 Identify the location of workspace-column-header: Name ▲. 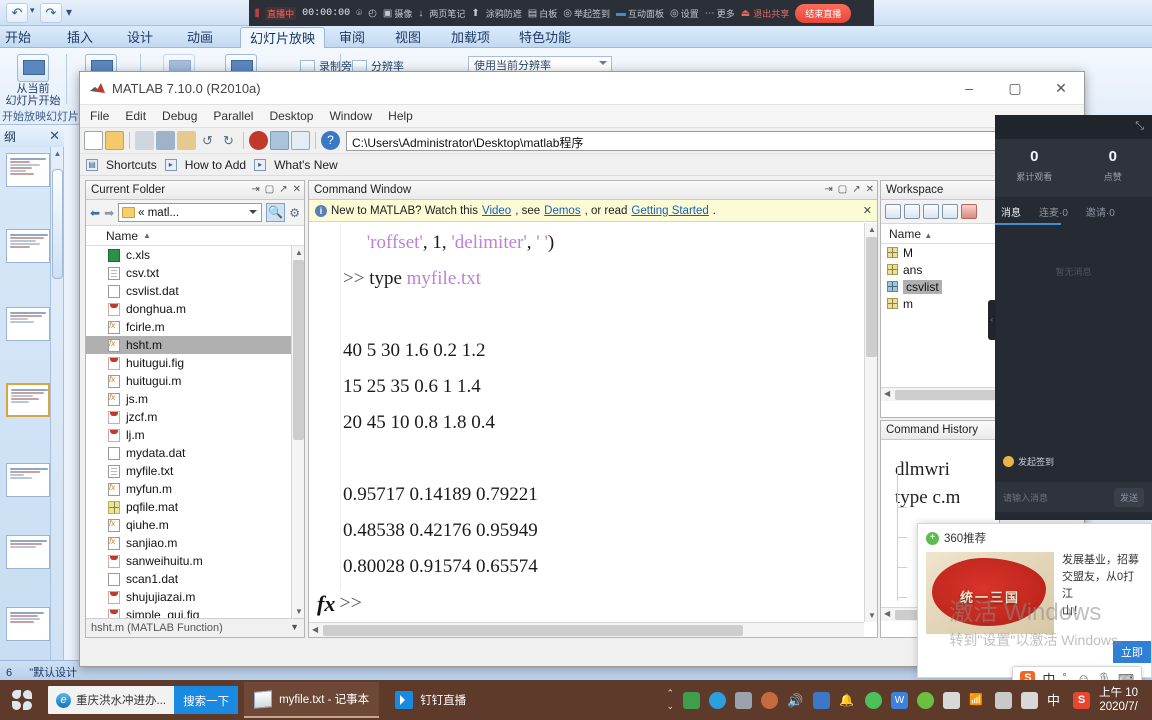
(940, 234).